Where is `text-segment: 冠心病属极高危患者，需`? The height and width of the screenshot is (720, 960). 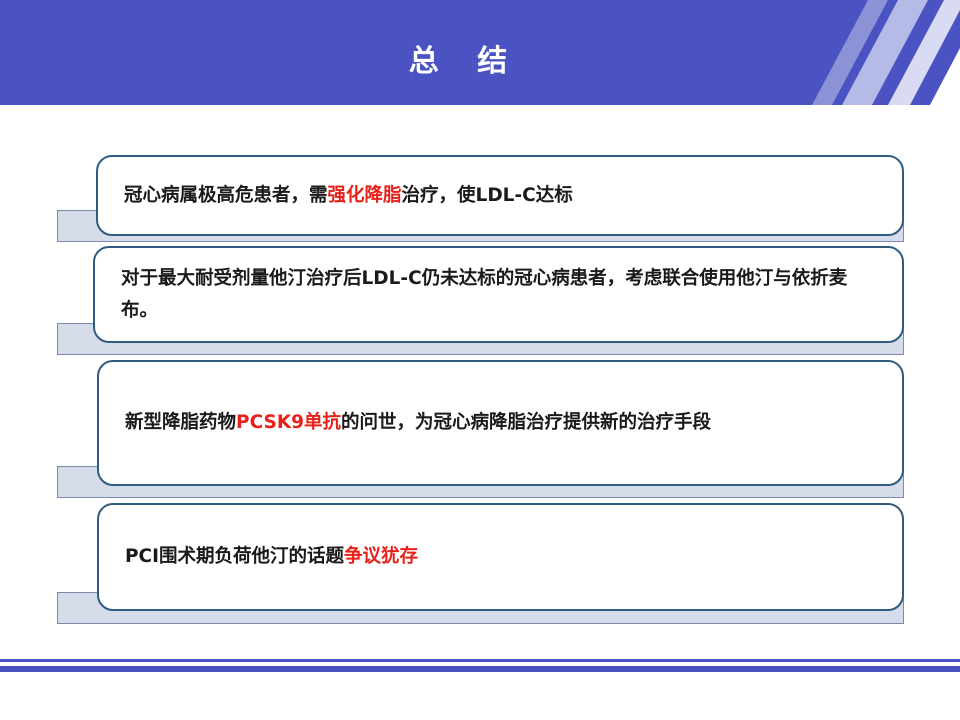
text-segment: 冠心病属极高危患者，需 is located at coordinates (226, 195).